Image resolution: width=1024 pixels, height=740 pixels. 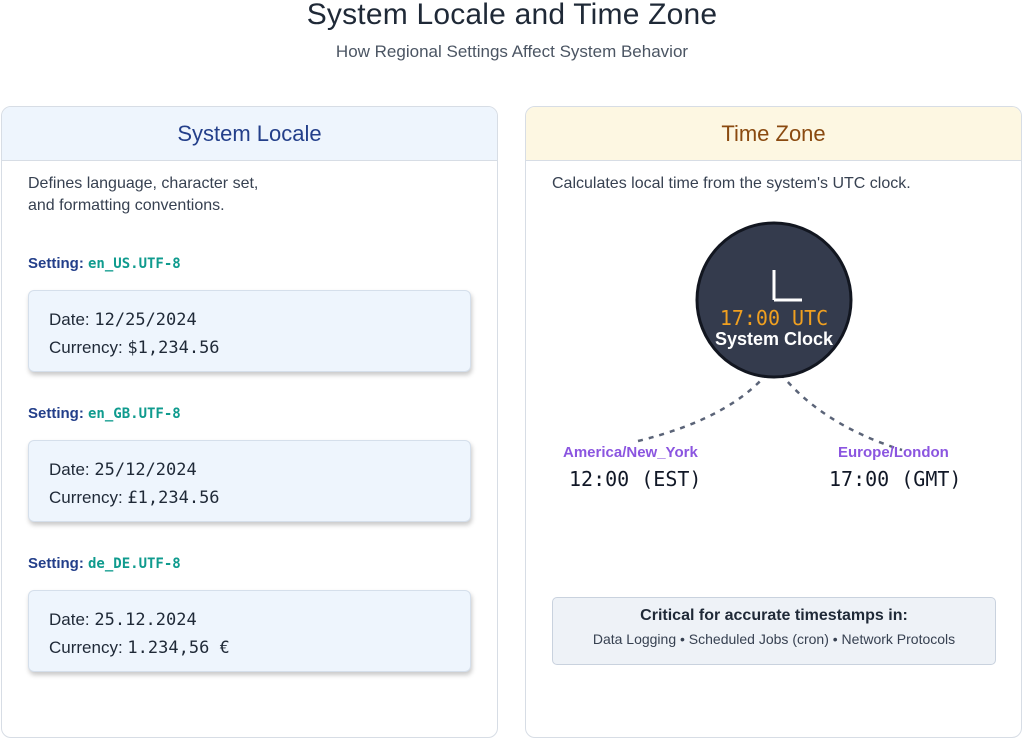 What do you see at coordinates (126, 205) in the screenshot?
I see `locale-description-line2: and formatting conventions.` at bounding box center [126, 205].